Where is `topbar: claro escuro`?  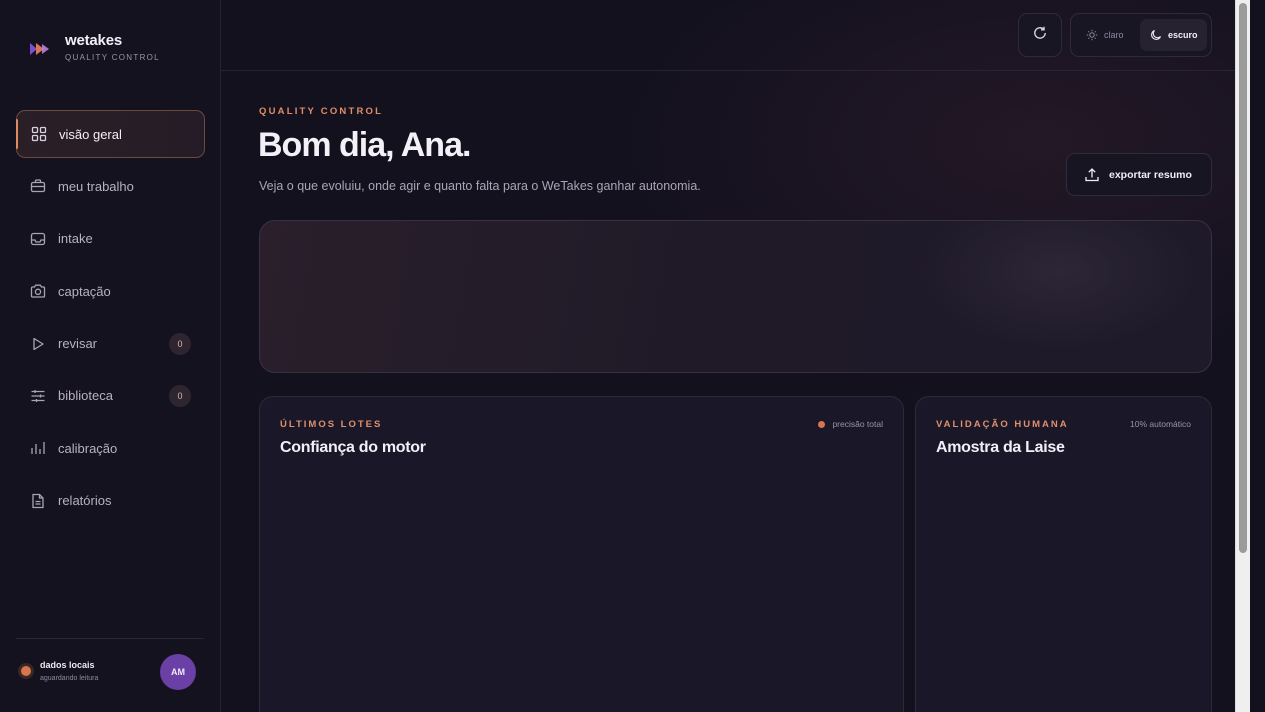 topbar: claro escuro is located at coordinates (735, 35).